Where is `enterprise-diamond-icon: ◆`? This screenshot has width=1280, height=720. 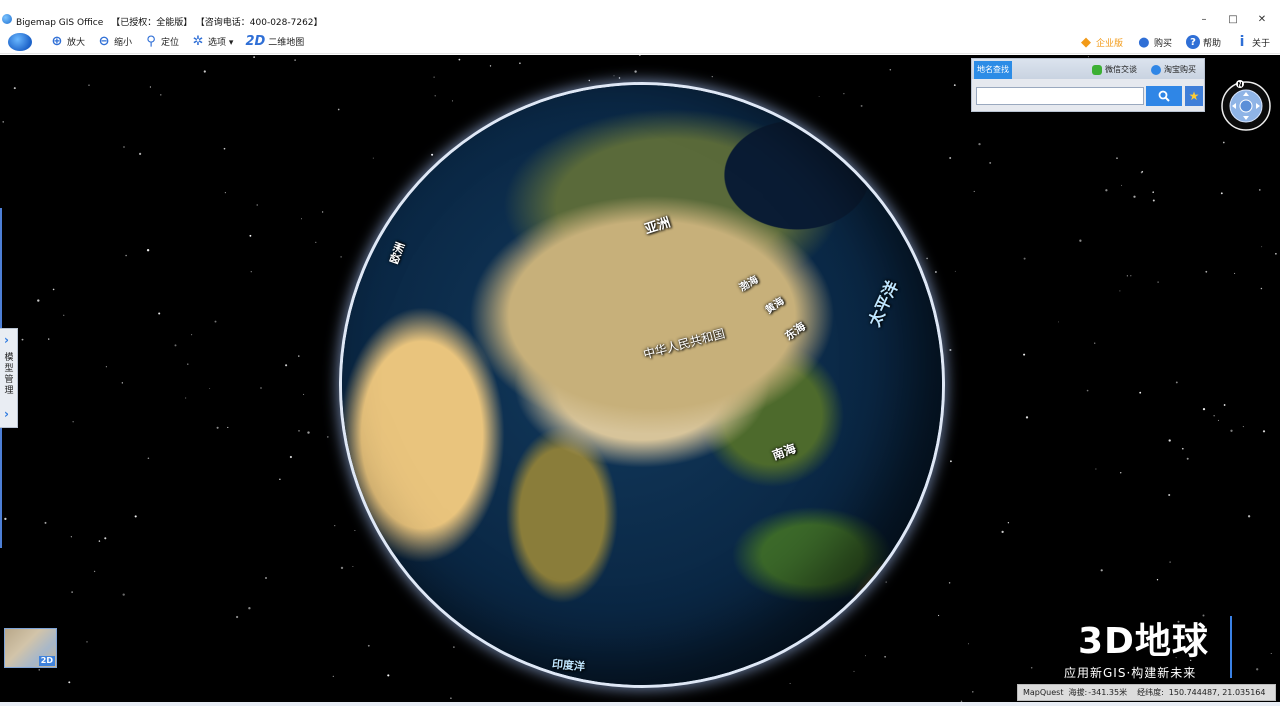
enterprise-diamond-icon: ◆ is located at coordinates (1085, 42).